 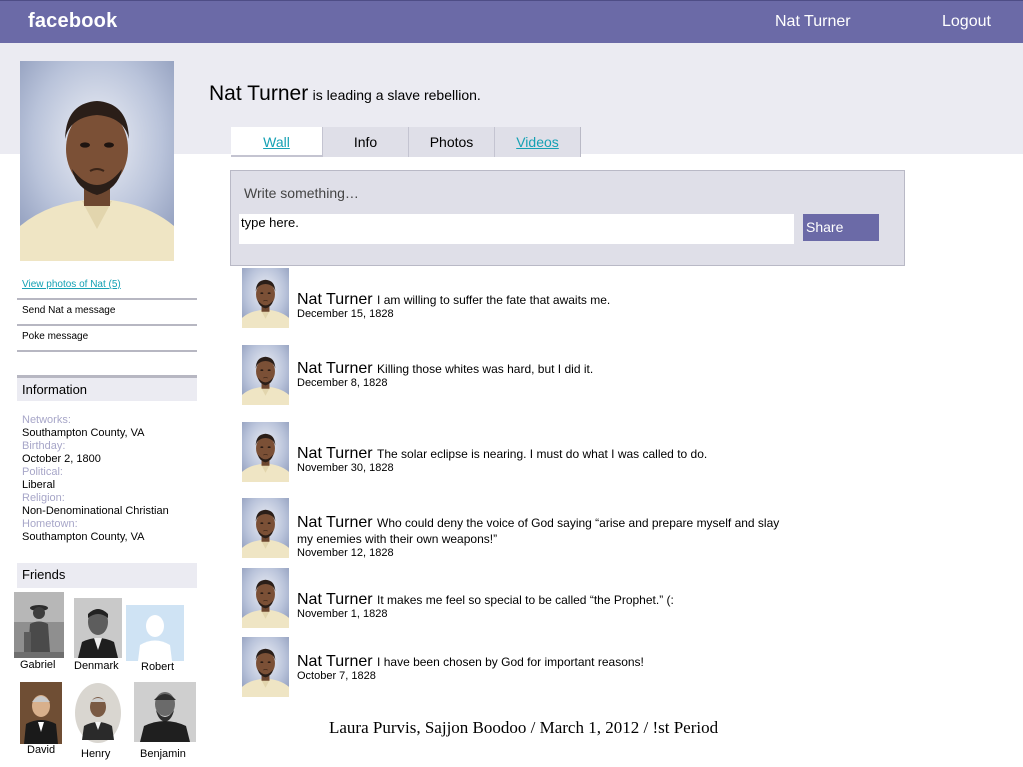 What do you see at coordinates (83, 537) in the screenshot?
I see `hometown-value: Southampton County, VA` at bounding box center [83, 537].